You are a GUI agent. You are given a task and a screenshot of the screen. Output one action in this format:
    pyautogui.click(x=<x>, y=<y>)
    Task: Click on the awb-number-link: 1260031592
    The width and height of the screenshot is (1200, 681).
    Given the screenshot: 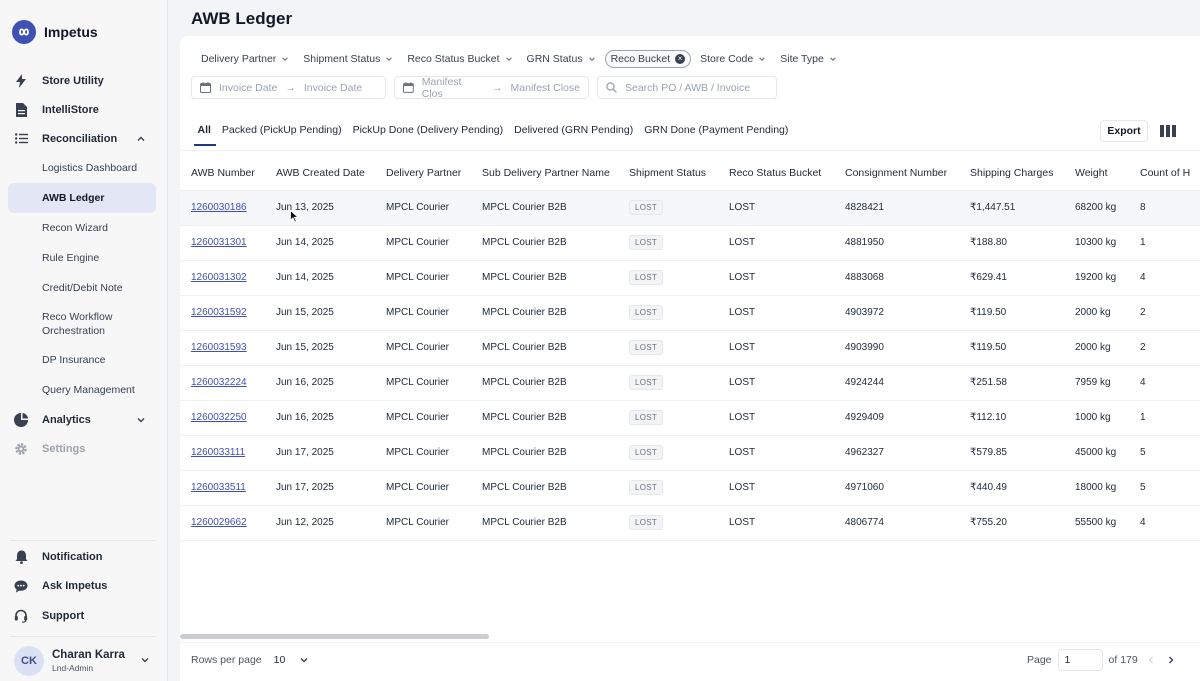 What is the action you would take?
    pyautogui.click(x=219, y=312)
    